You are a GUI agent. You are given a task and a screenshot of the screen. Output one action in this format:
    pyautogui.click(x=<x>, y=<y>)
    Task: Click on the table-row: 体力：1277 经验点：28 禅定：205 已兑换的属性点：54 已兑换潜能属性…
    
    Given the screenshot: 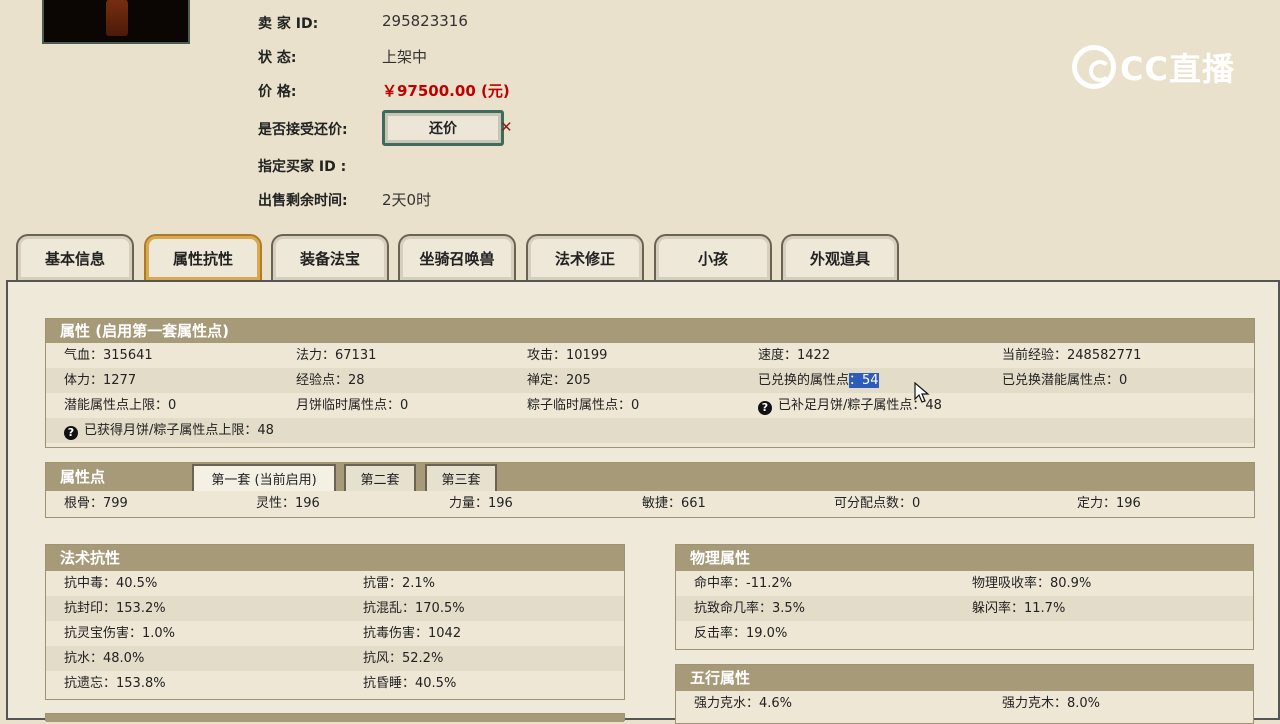 What is the action you would take?
    pyautogui.click(x=650, y=380)
    